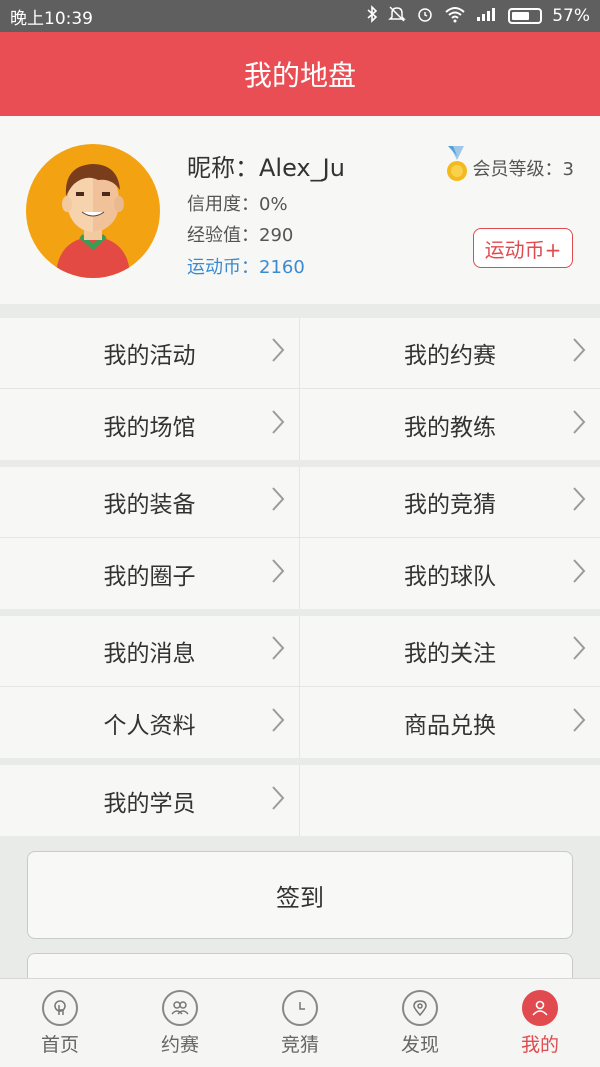 Image resolution: width=600 pixels, height=1067 pixels. I want to click on menu-my-students: 我的学员, so click(150, 800).